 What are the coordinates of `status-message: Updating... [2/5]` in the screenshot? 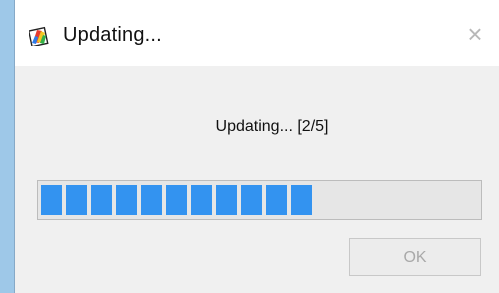 It's located at (272, 126).